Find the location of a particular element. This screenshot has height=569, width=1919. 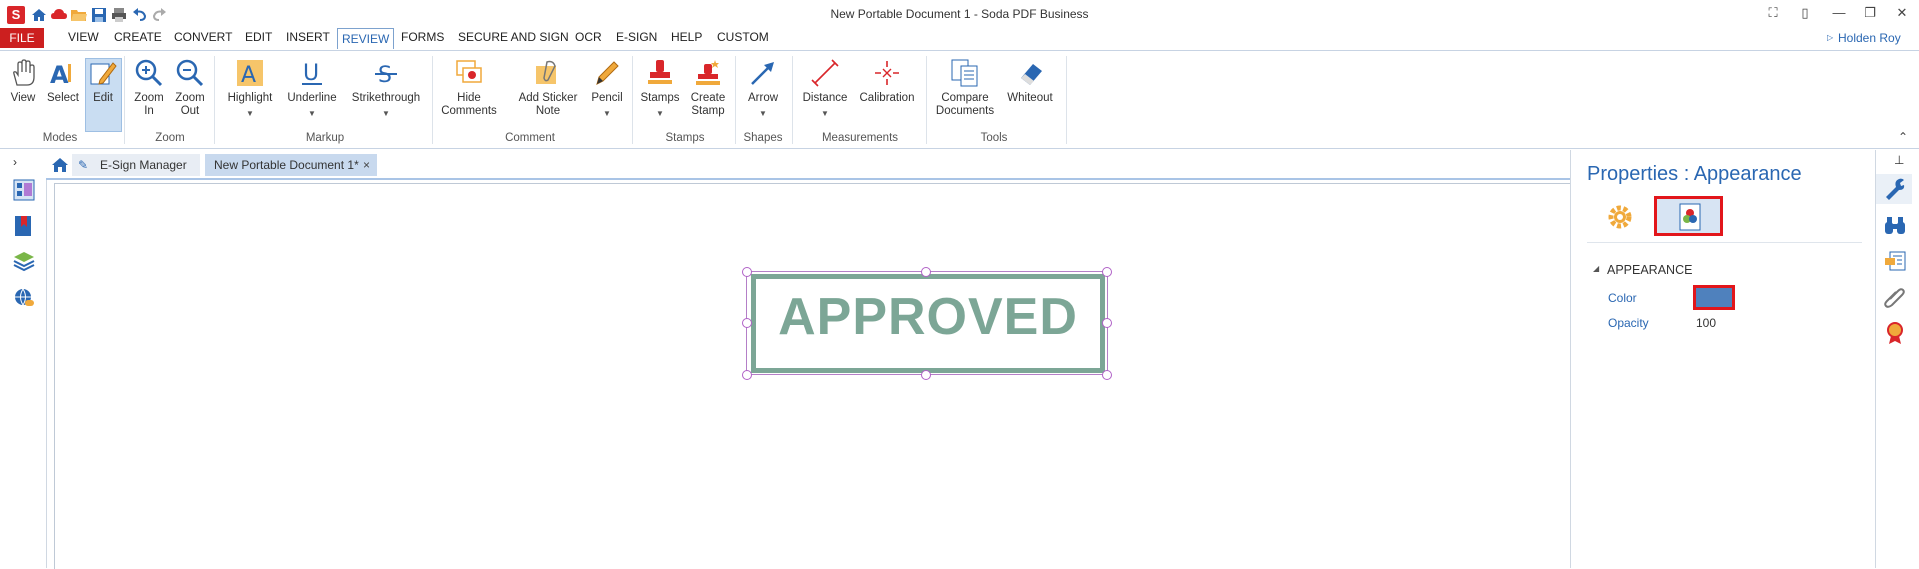

restore-button: ❐ is located at coordinates (1870, 13).